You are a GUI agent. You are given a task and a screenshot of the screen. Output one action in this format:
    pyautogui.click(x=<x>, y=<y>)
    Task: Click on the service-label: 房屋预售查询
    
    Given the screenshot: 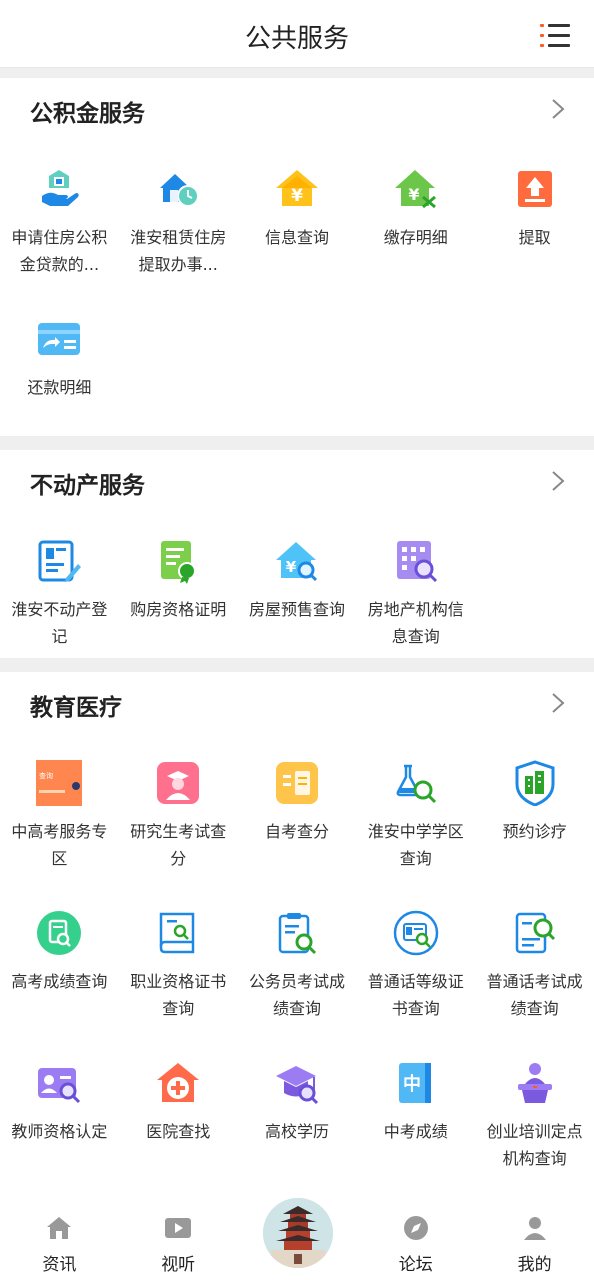 What is the action you would take?
    pyautogui.click(x=296, y=609)
    